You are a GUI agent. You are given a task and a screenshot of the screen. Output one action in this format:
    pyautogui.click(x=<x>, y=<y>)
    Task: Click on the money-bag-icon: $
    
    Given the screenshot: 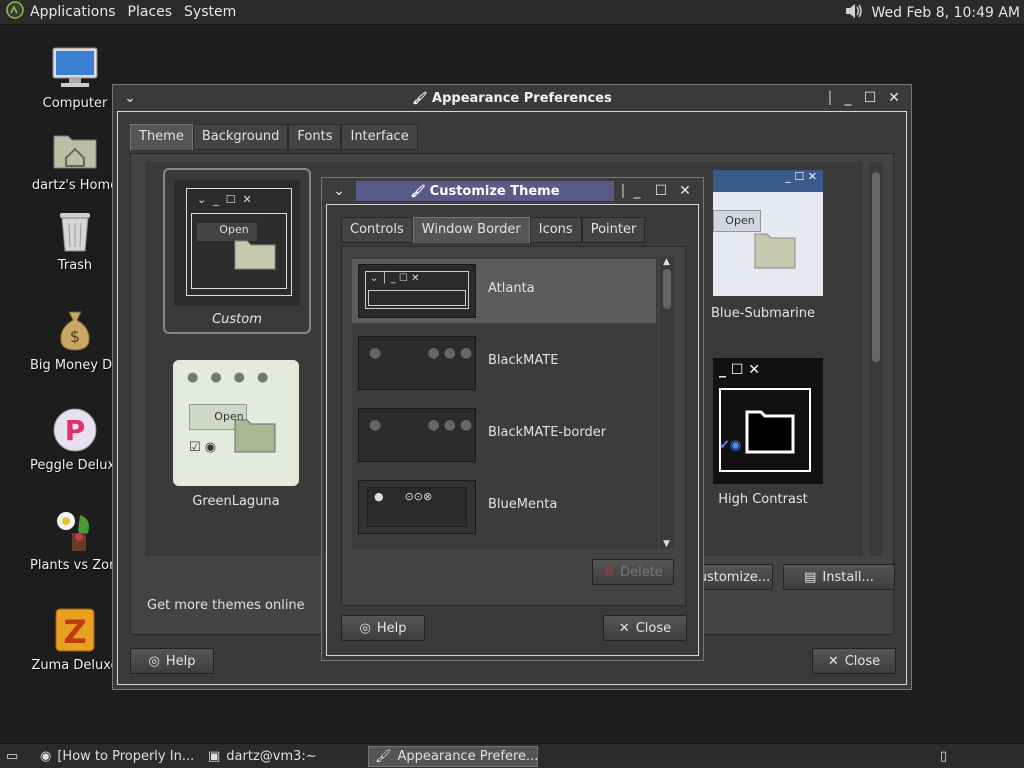 What is the action you would take?
    pyautogui.click(x=75, y=330)
    